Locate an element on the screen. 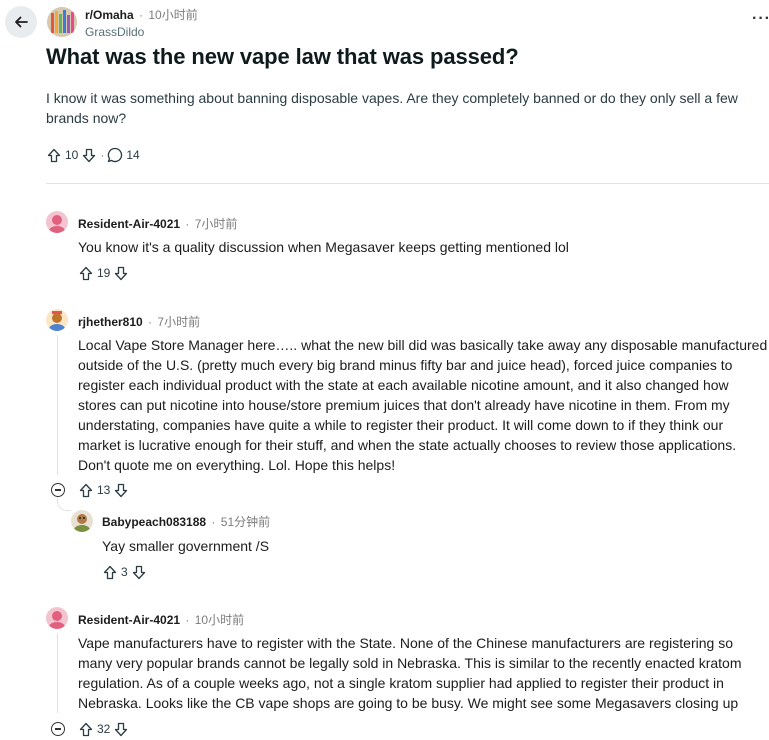  comment-2-avatar is located at coordinates (57, 320).